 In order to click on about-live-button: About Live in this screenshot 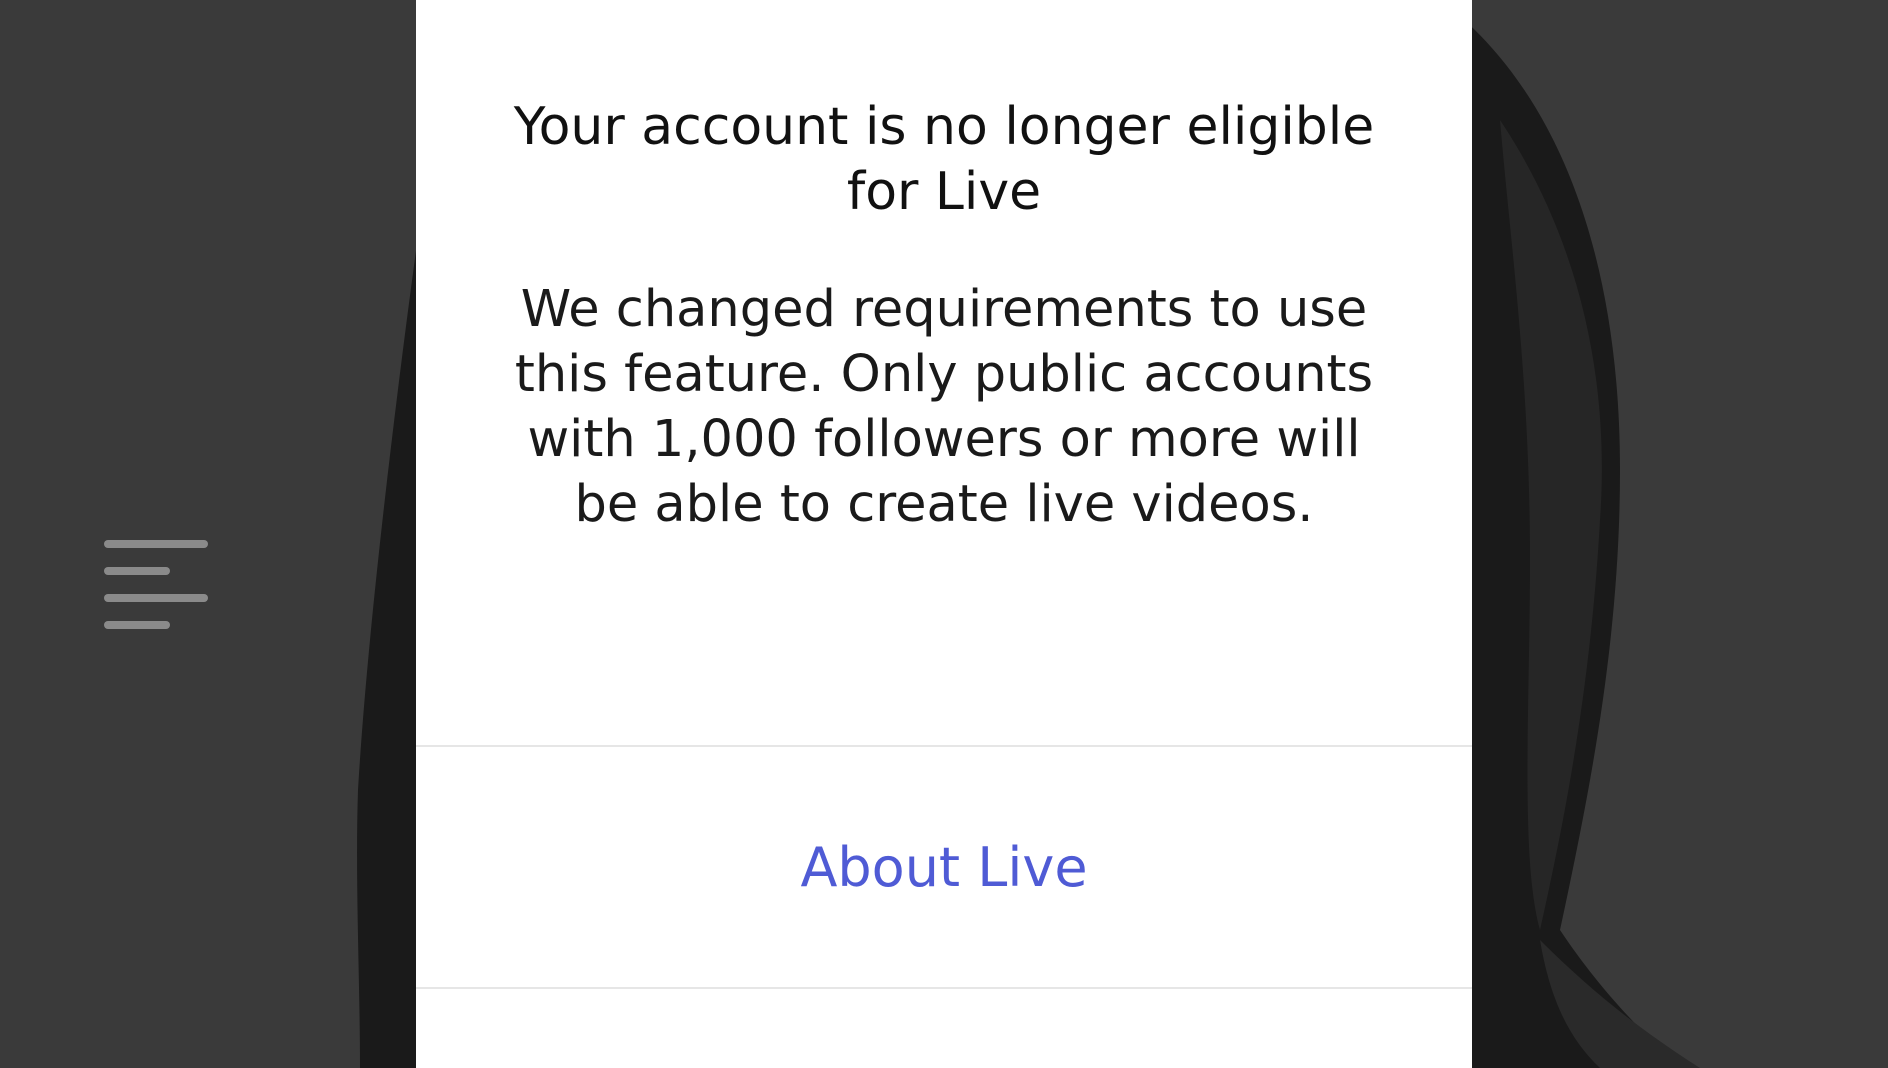, I will do `click(944, 867)`.